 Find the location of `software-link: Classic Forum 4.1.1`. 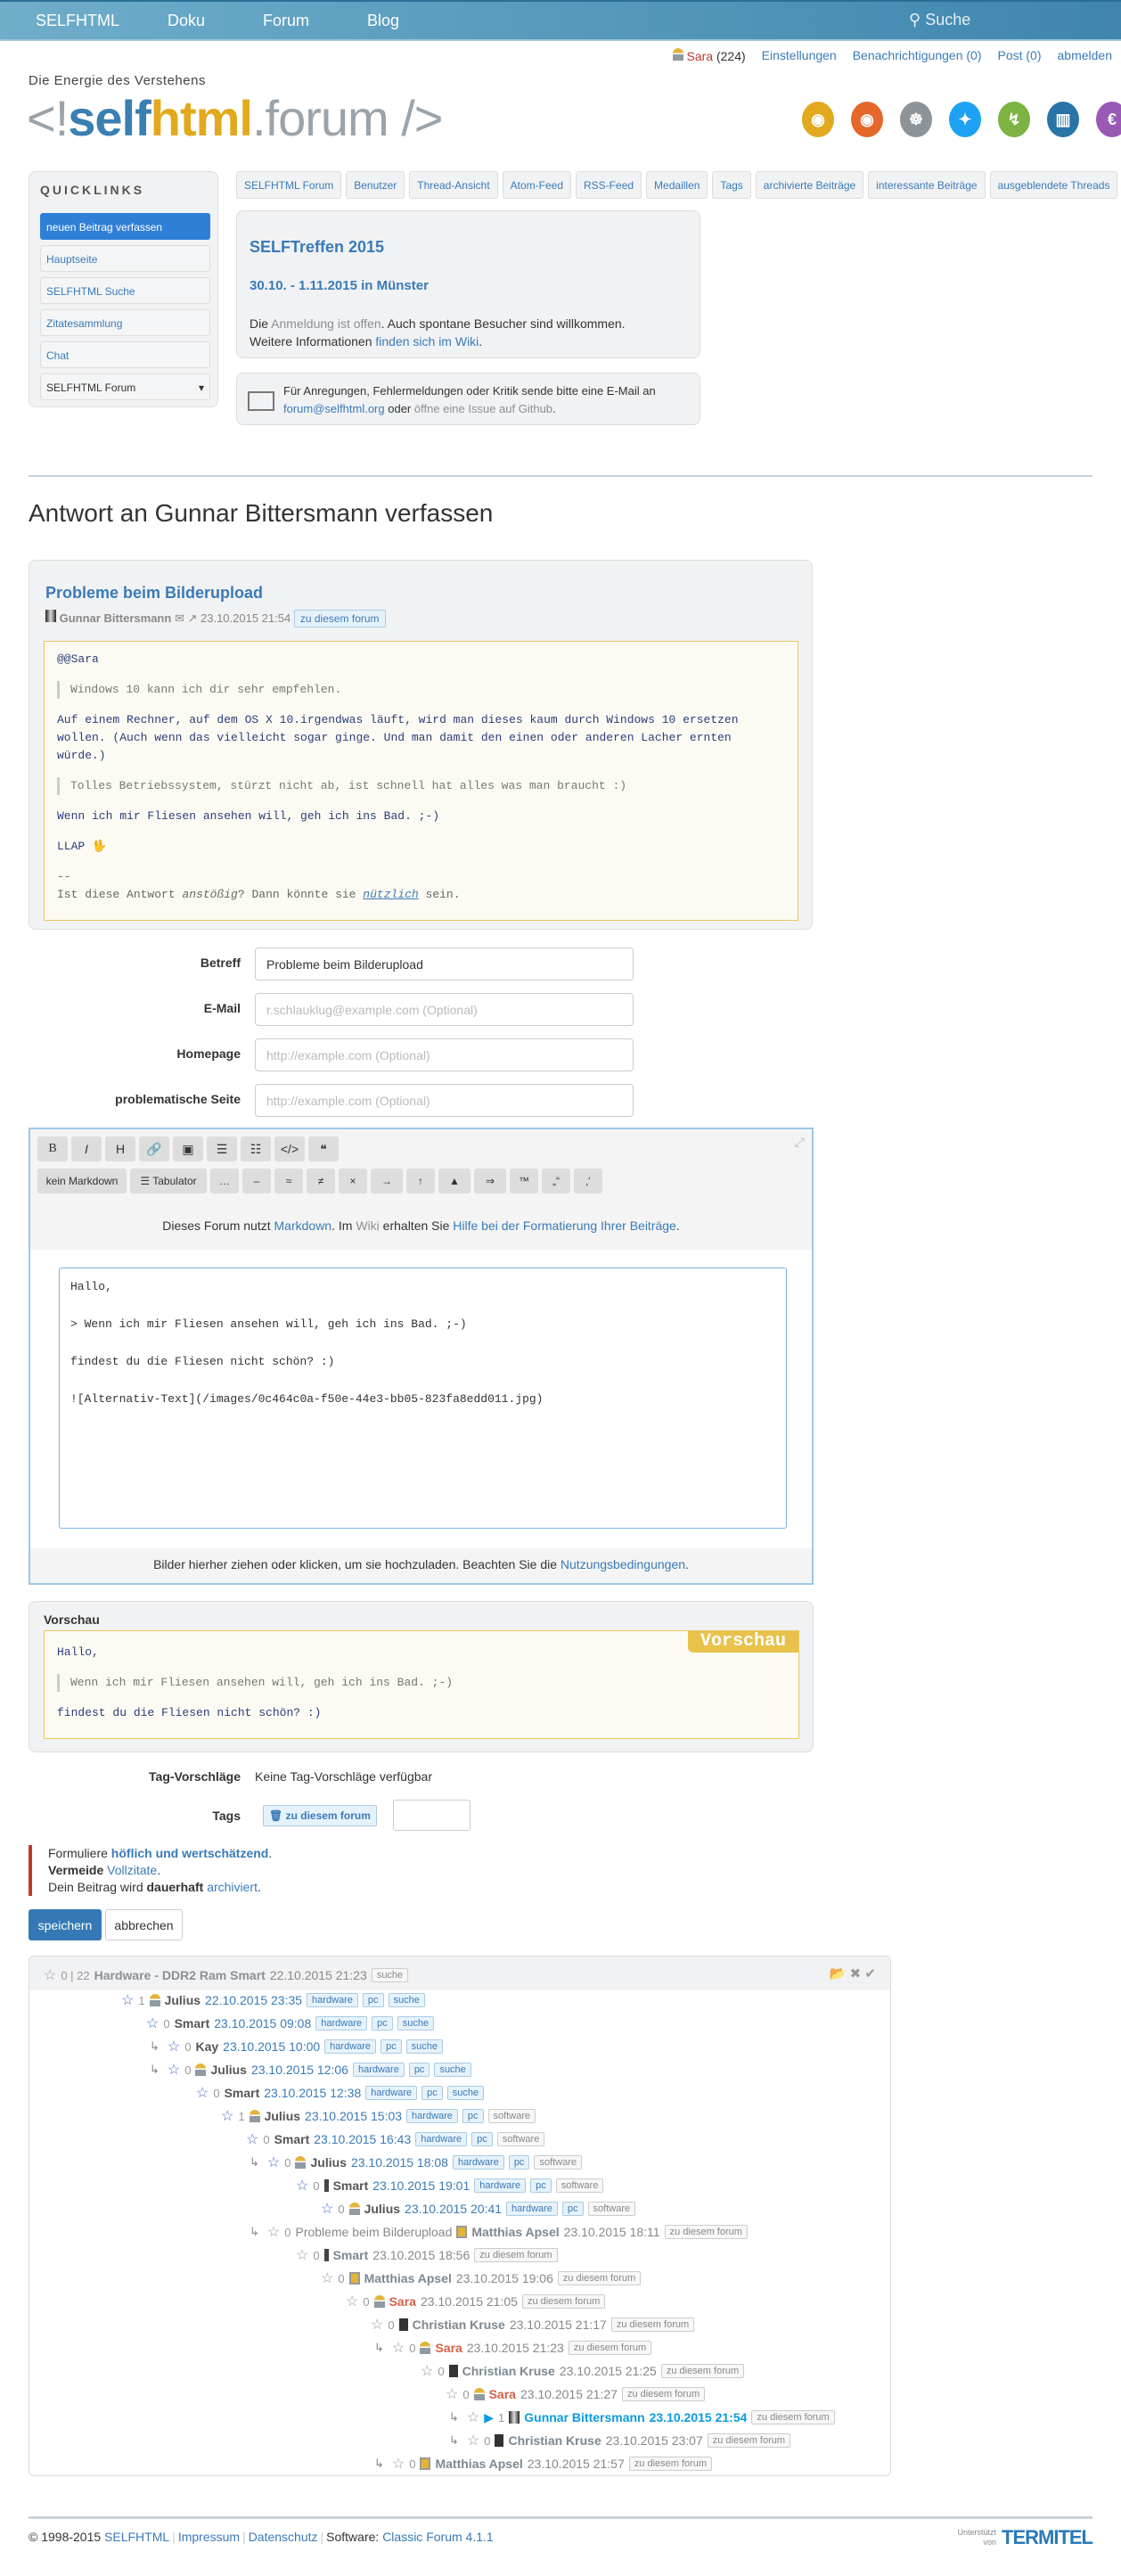

software-link: Classic Forum 4.1.1 is located at coordinates (438, 2537).